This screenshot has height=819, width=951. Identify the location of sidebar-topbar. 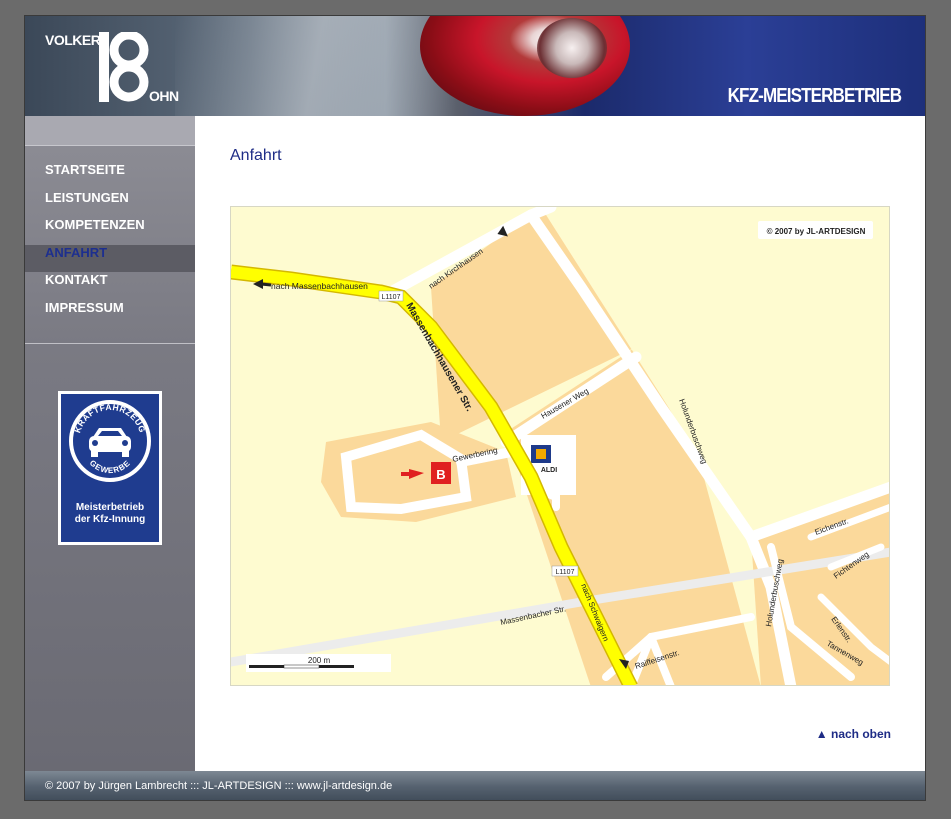
(110, 131).